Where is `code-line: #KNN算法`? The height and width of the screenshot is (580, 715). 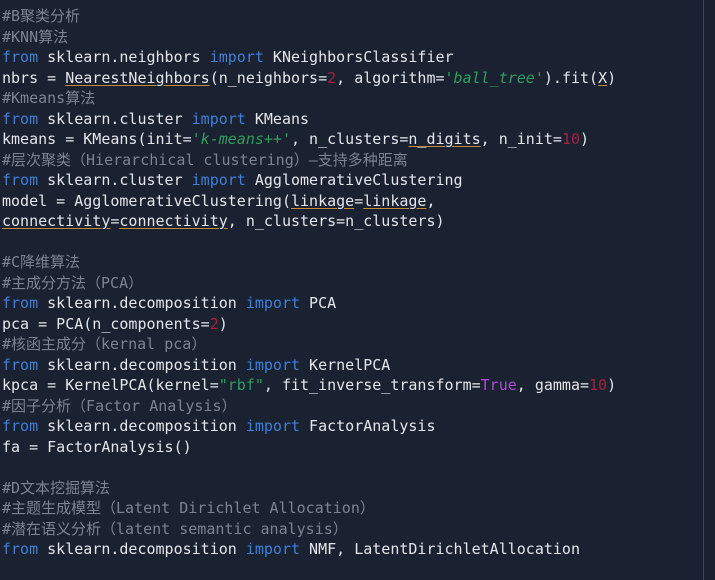 code-line: #KNN算法 is located at coordinates (358, 37).